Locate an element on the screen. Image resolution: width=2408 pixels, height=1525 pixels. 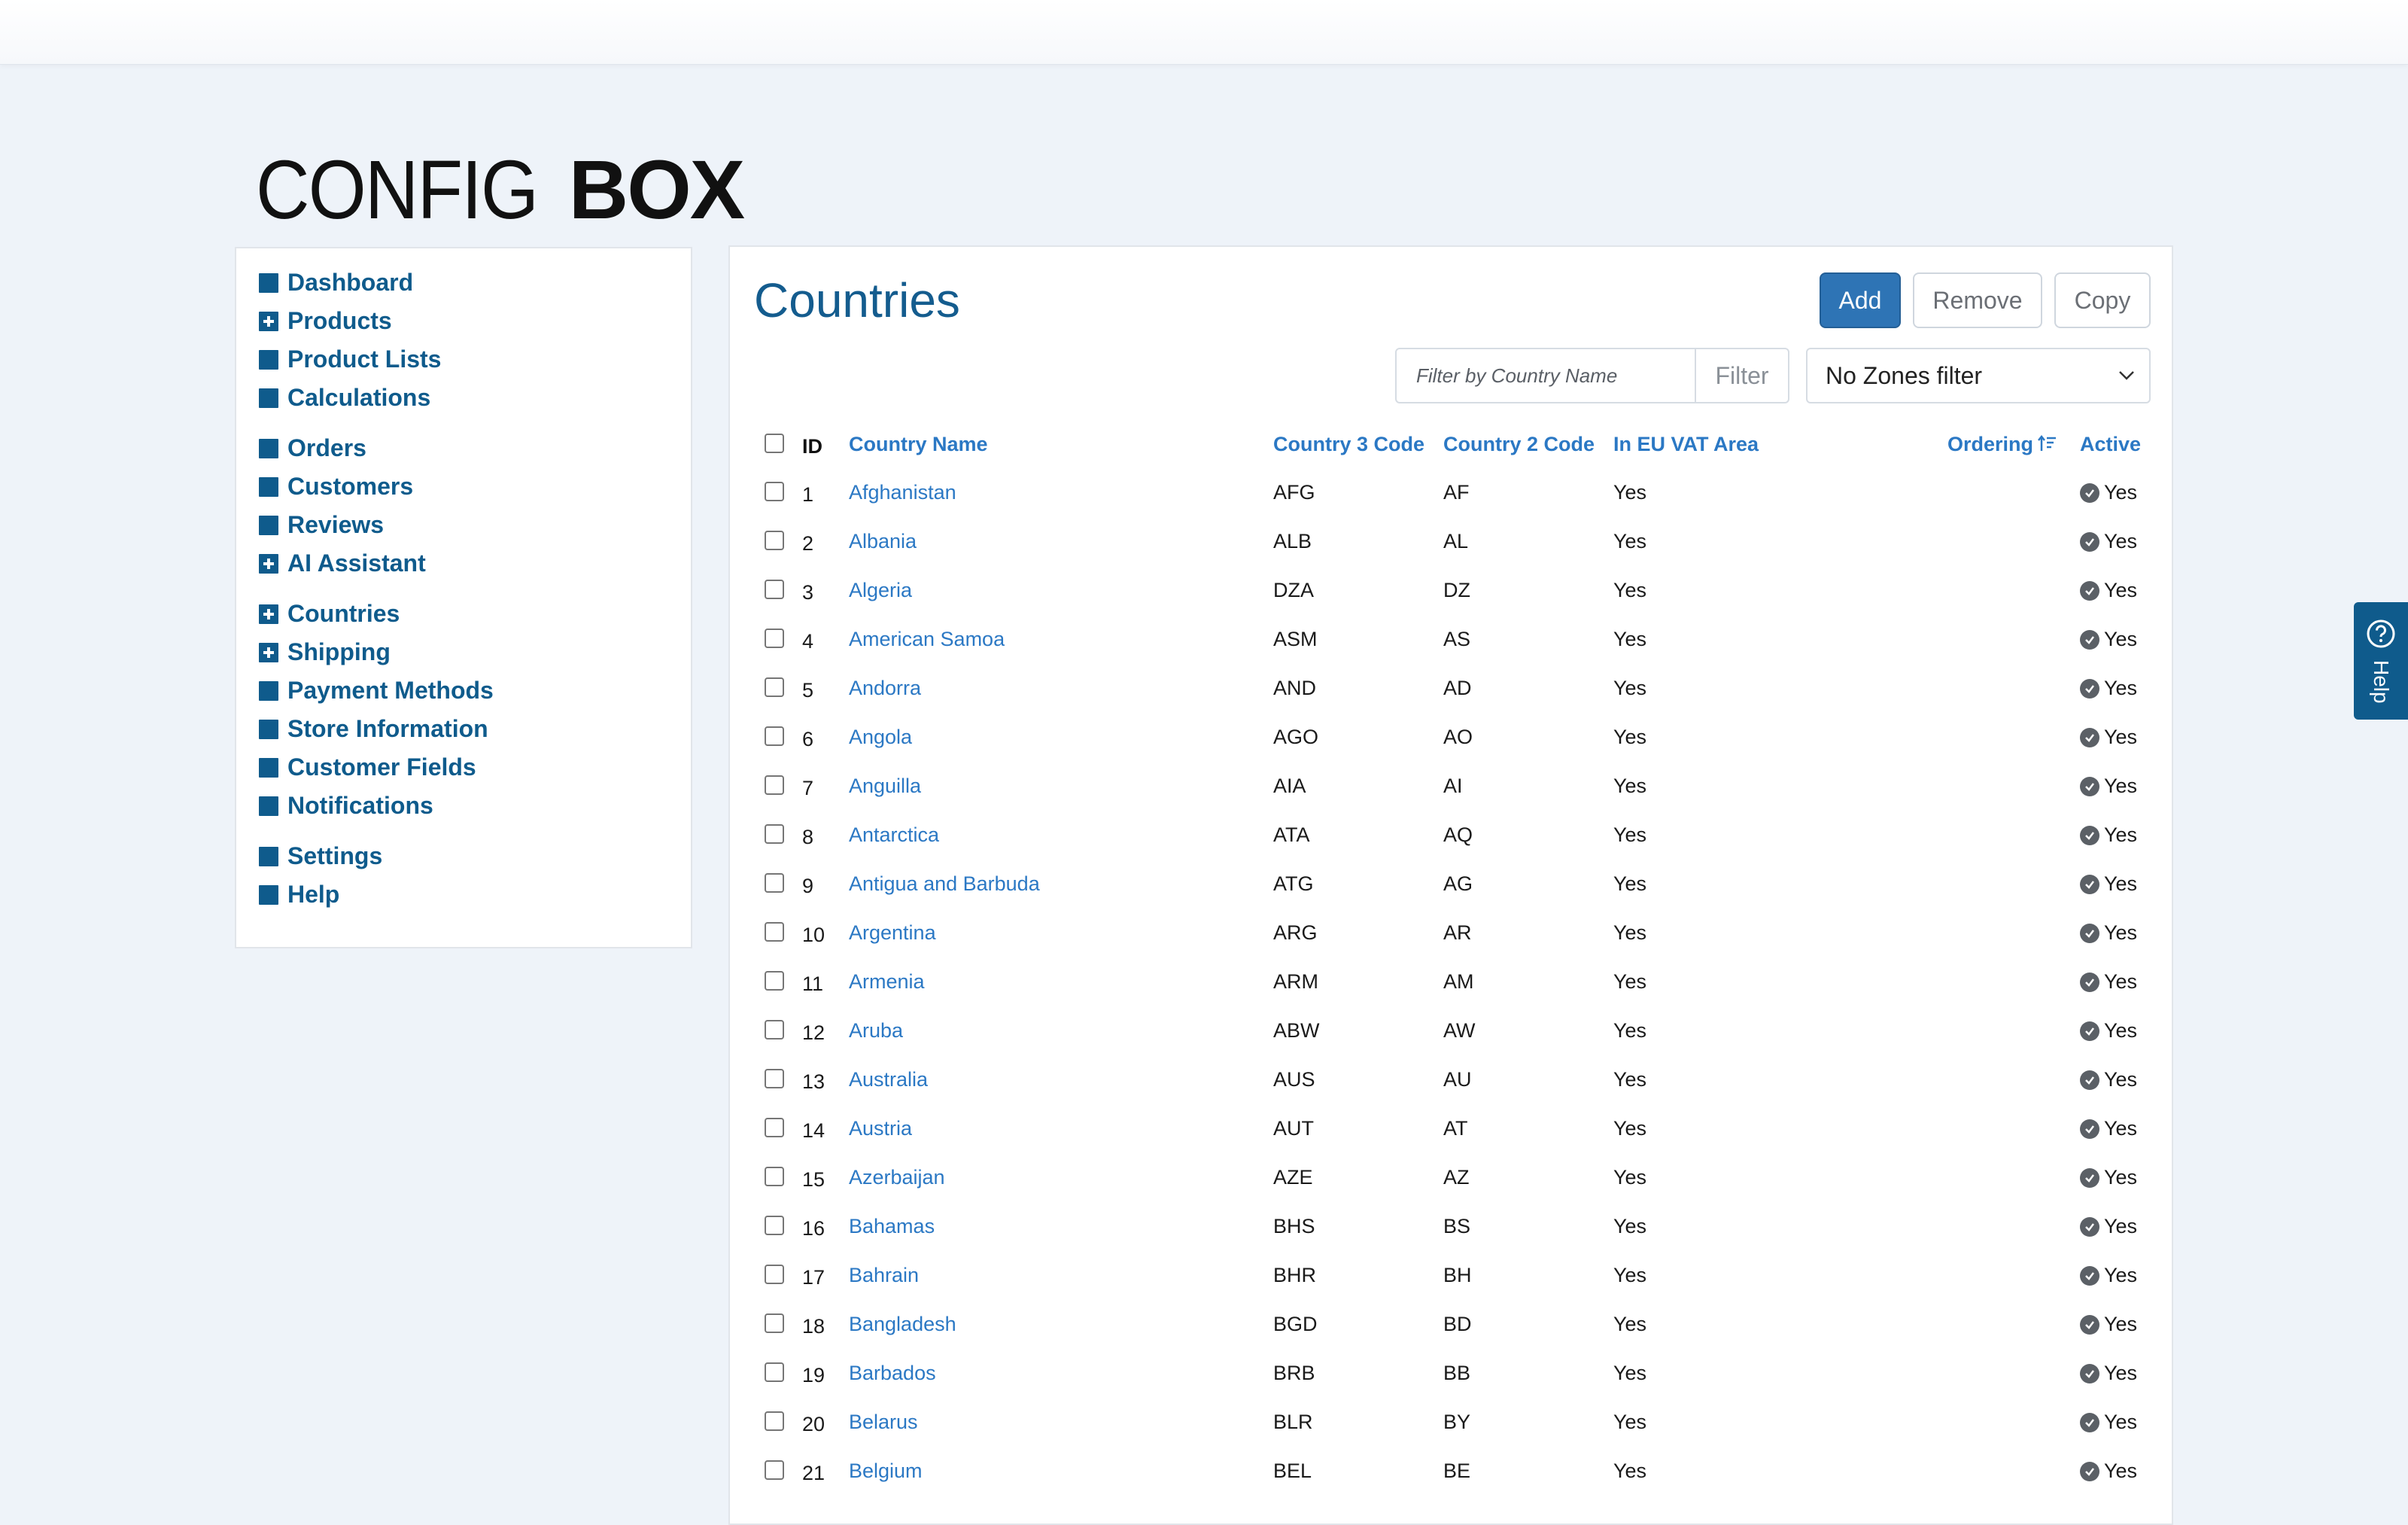
header-active: Active is located at coordinates (2110, 444).